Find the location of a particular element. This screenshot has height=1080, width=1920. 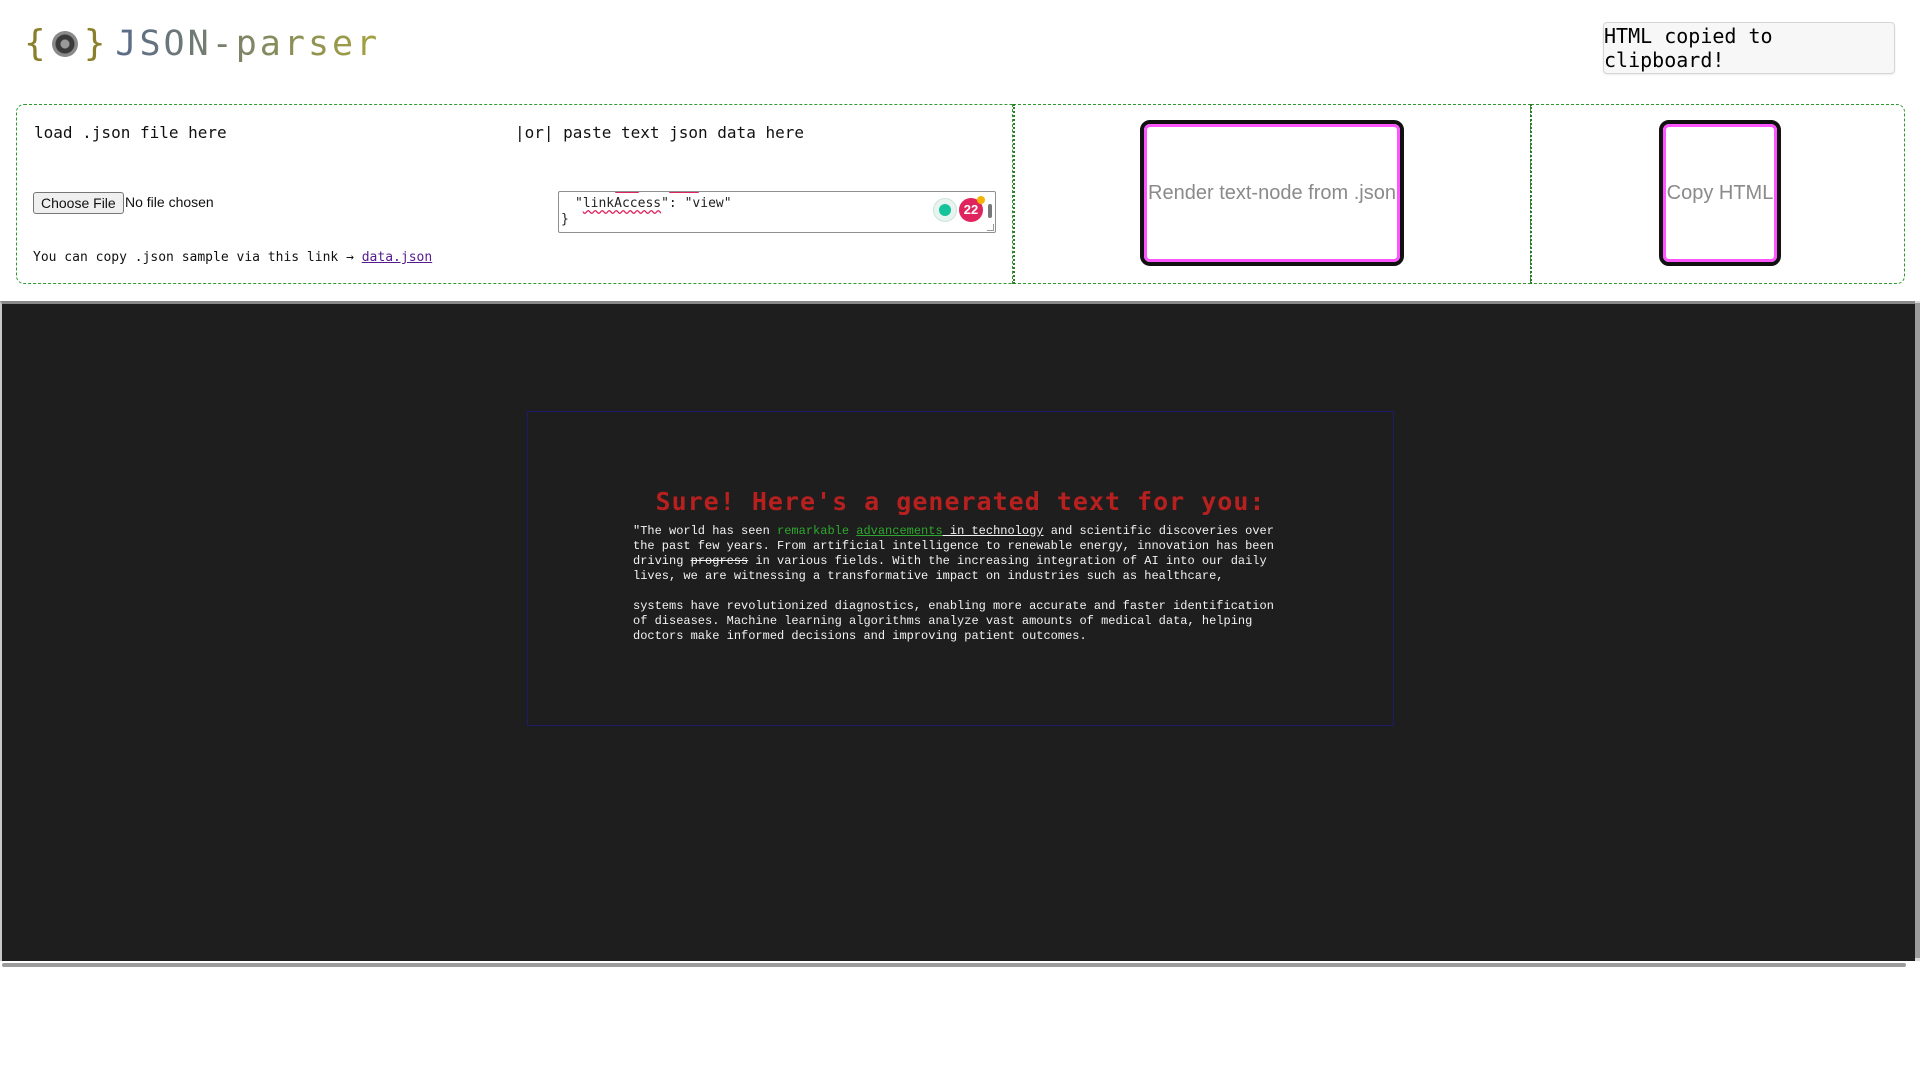

render-button: Render text-node from .json is located at coordinates (1272, 193).